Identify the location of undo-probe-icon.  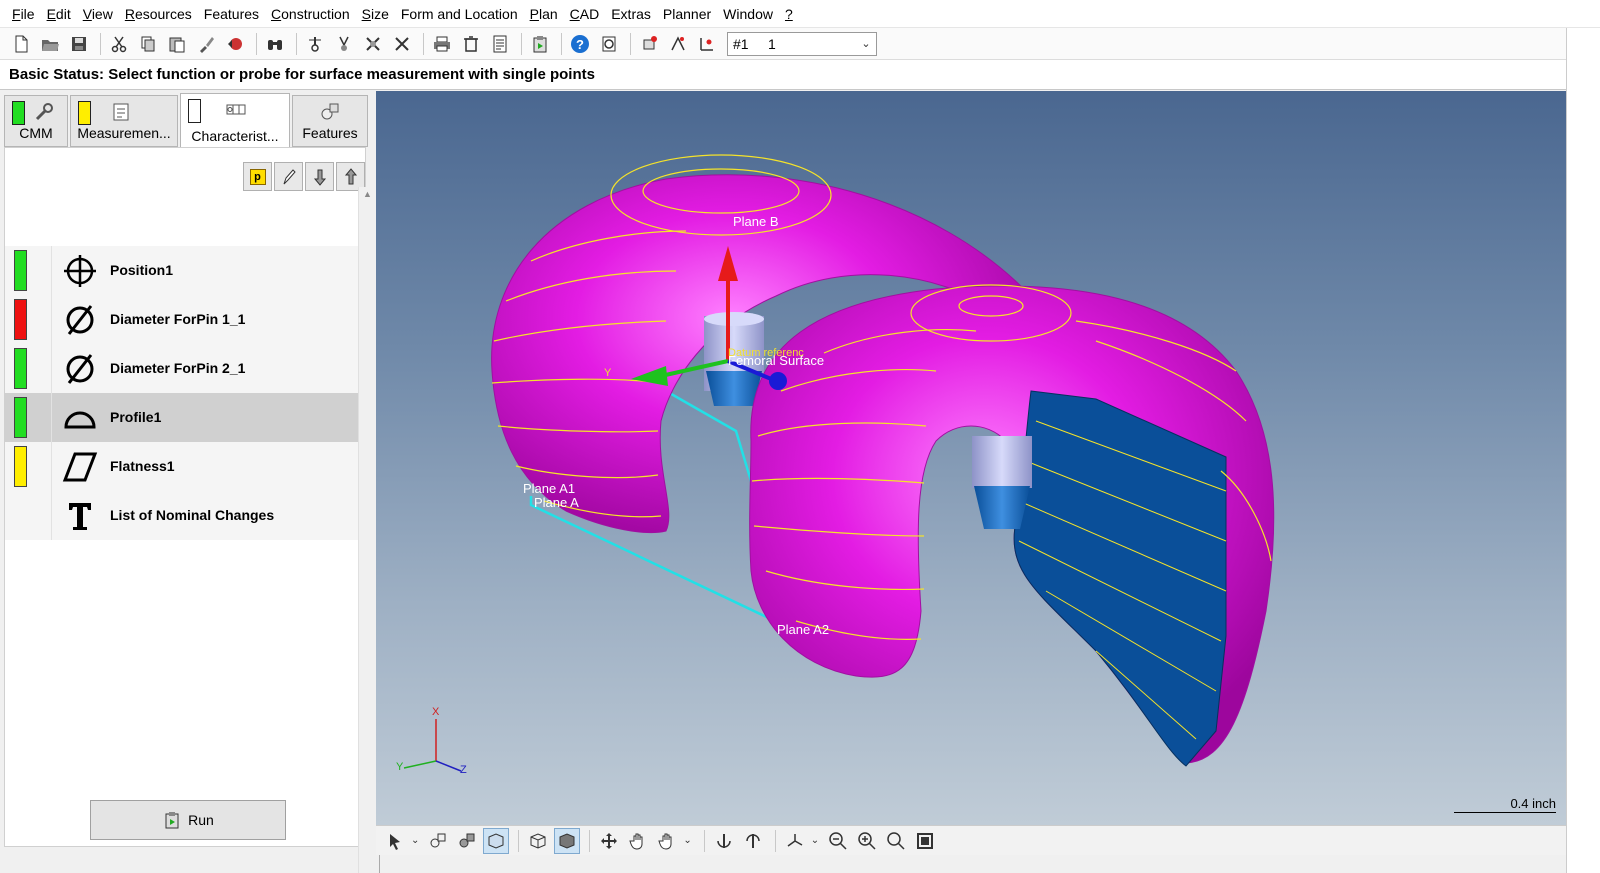
(235, 44).